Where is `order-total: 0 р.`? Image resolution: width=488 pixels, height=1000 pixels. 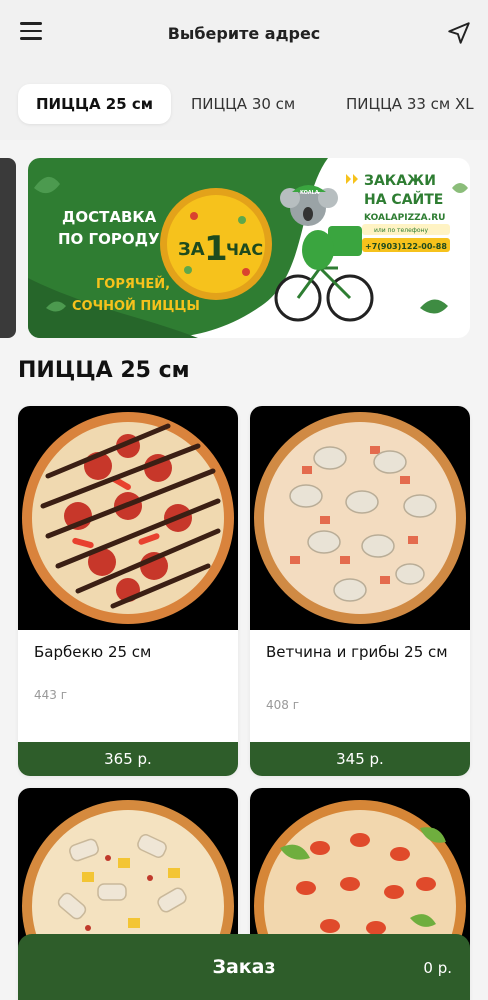
order-total: 0 р. is located at coordinates (437, 968).